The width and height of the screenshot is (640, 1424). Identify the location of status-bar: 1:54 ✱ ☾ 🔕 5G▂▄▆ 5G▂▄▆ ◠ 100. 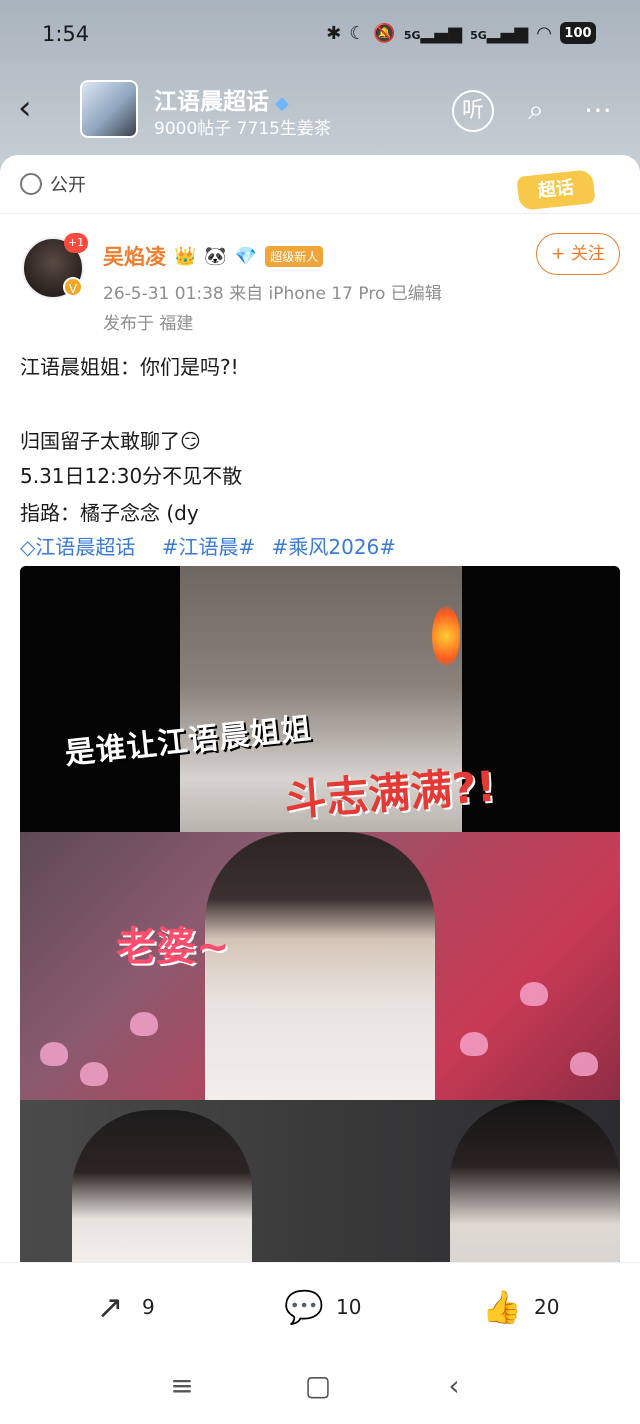
(320, 36).